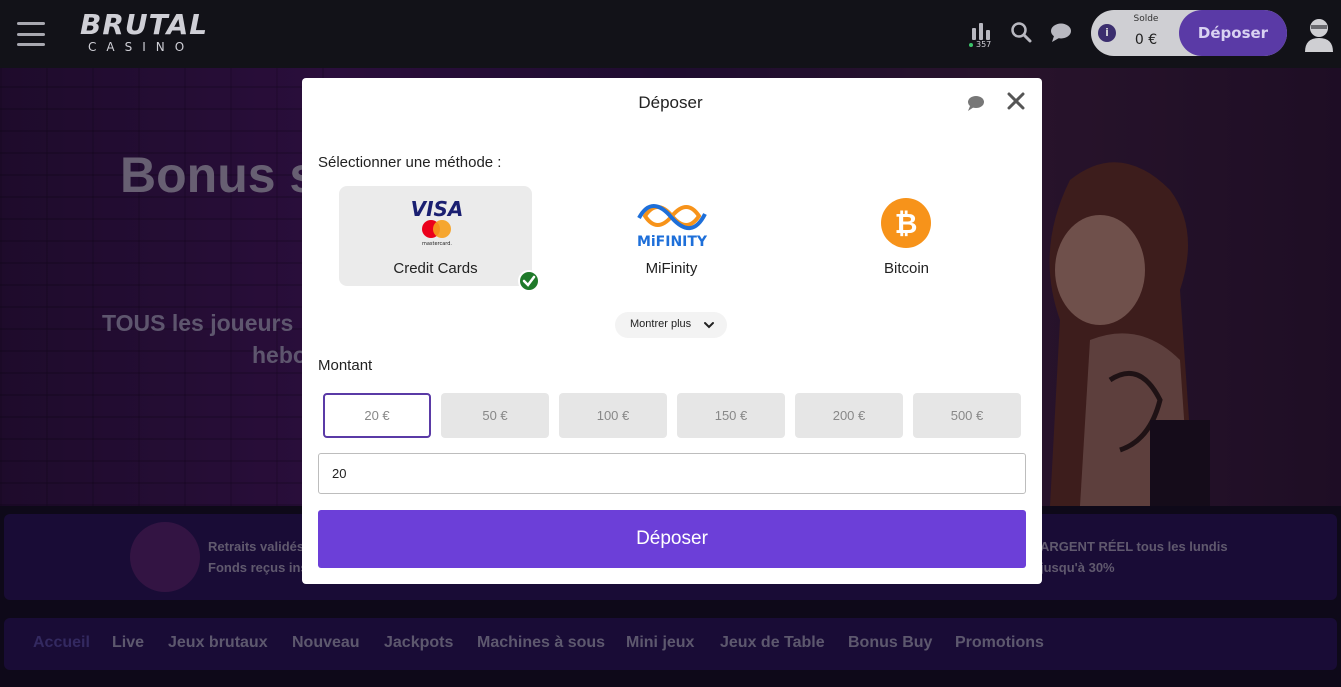 The height and width of the screenshot is (687, 1341). Describe the element at coordinates (1319, 35) in the screenshot. I see `user-avatar-icon` at that location.